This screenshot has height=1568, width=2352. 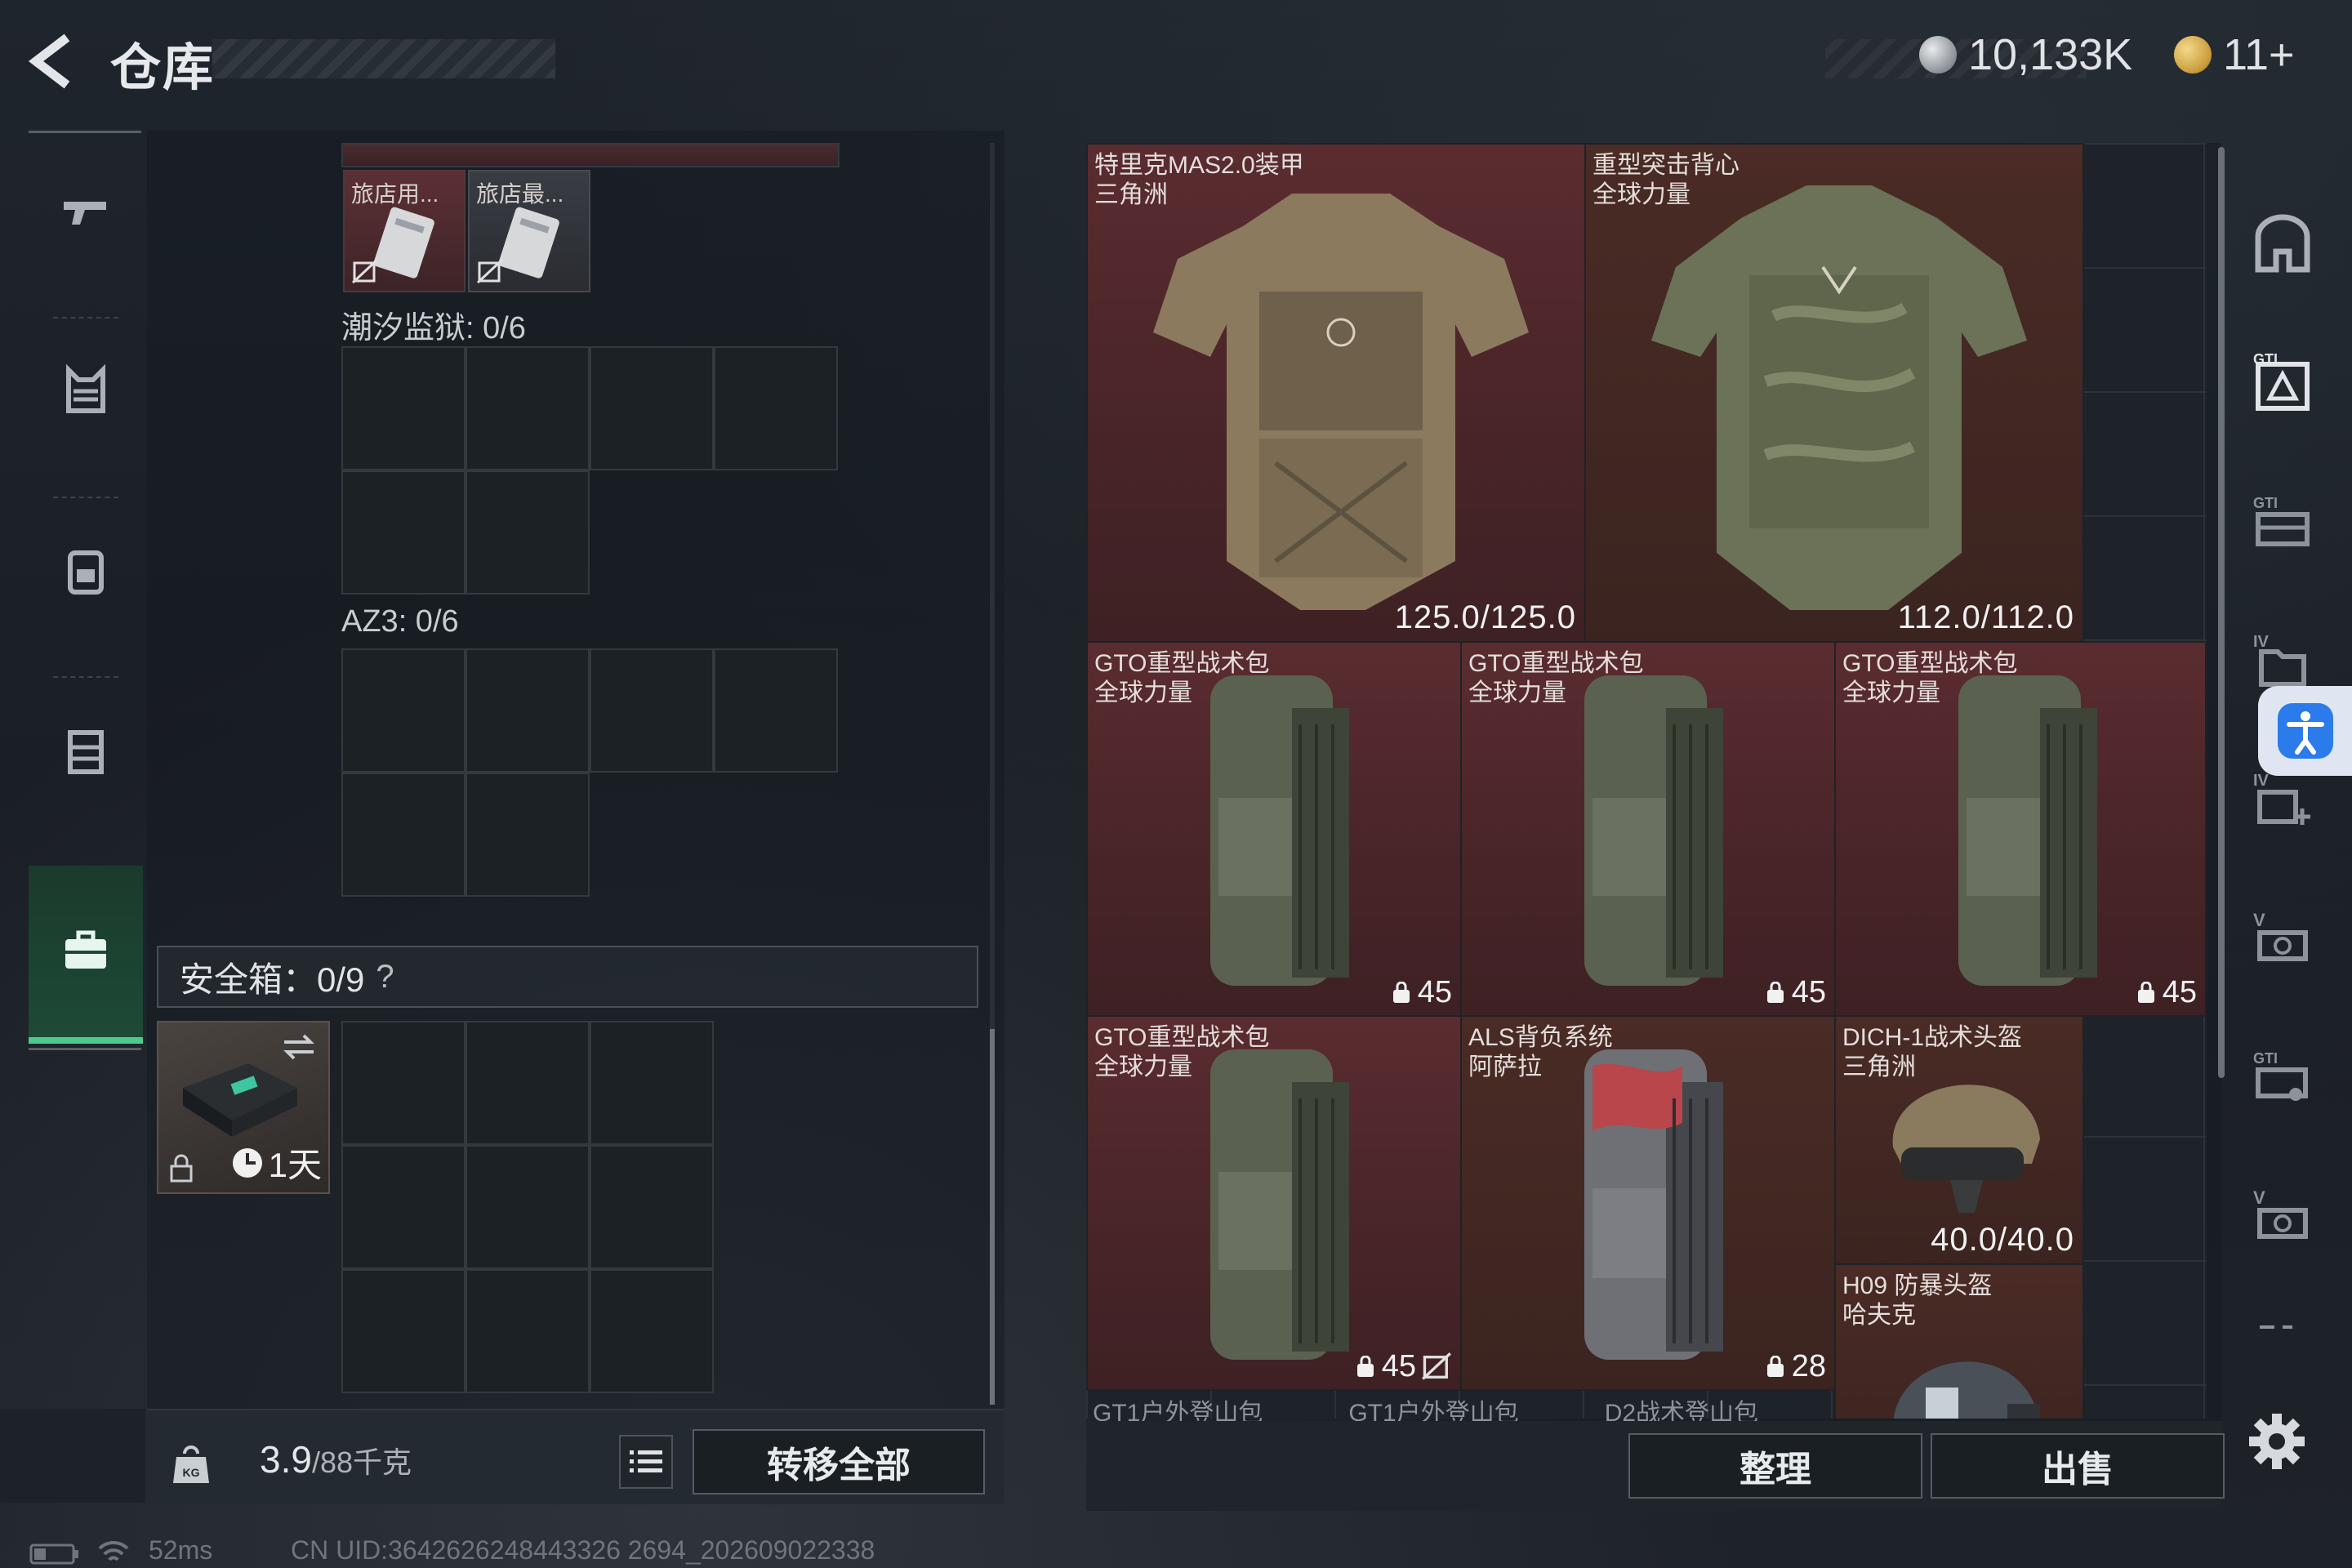 What do you see at coordinates (86, 212) in the screenshot?
I see `nav-weapon` at bounding box center [86, 212].